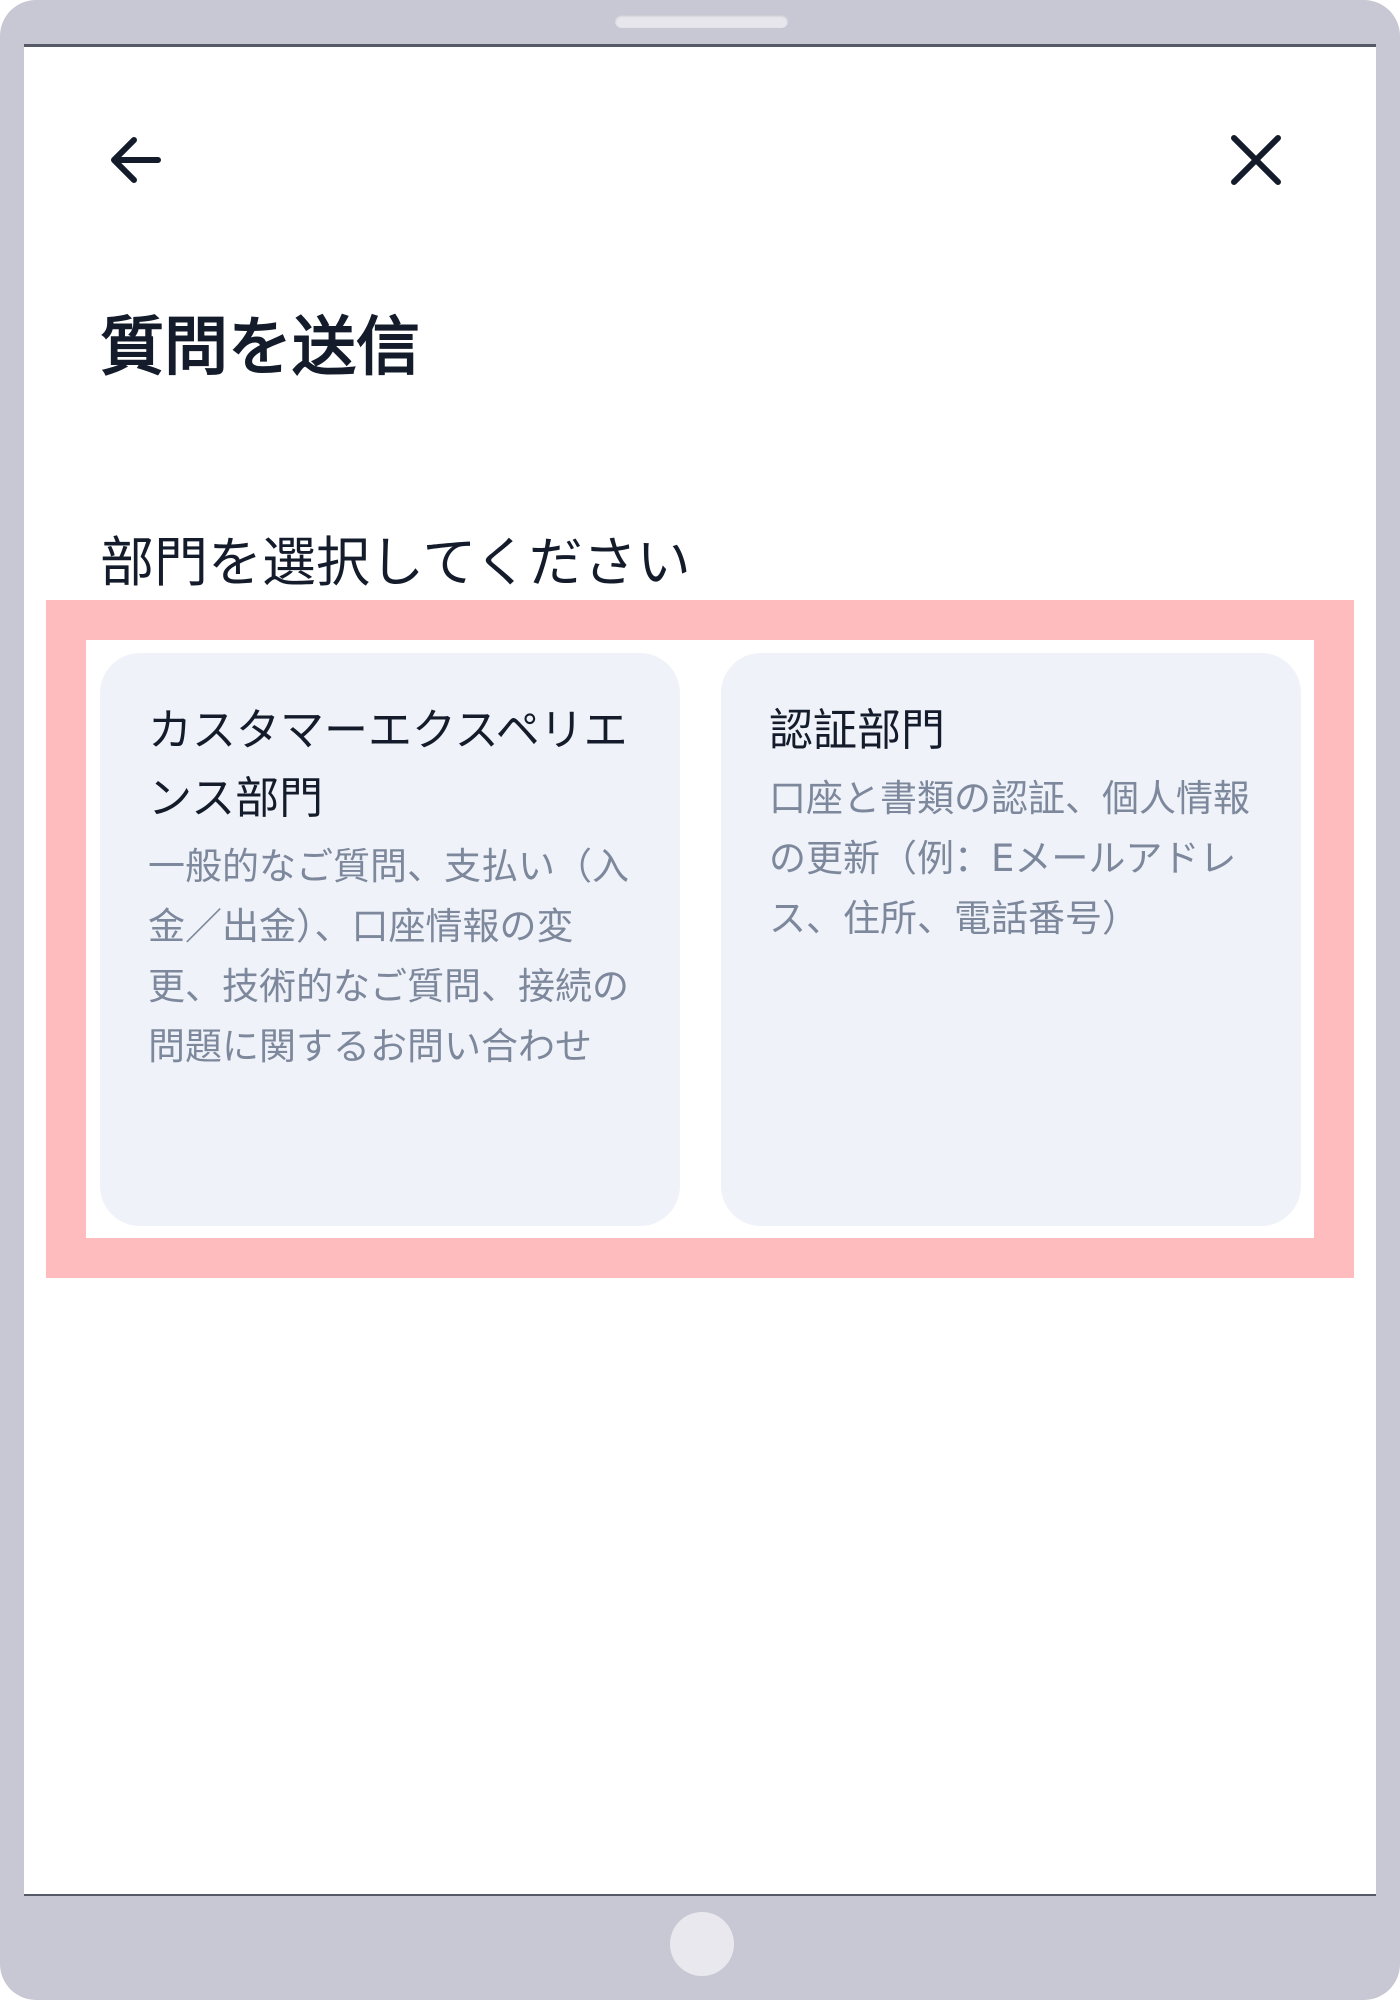 This screenshot has height=2000, width=1400. What do you see at coordinates (701, 21) in the screenshot?
I see `device-speaker` at bounding box center [701, 21].